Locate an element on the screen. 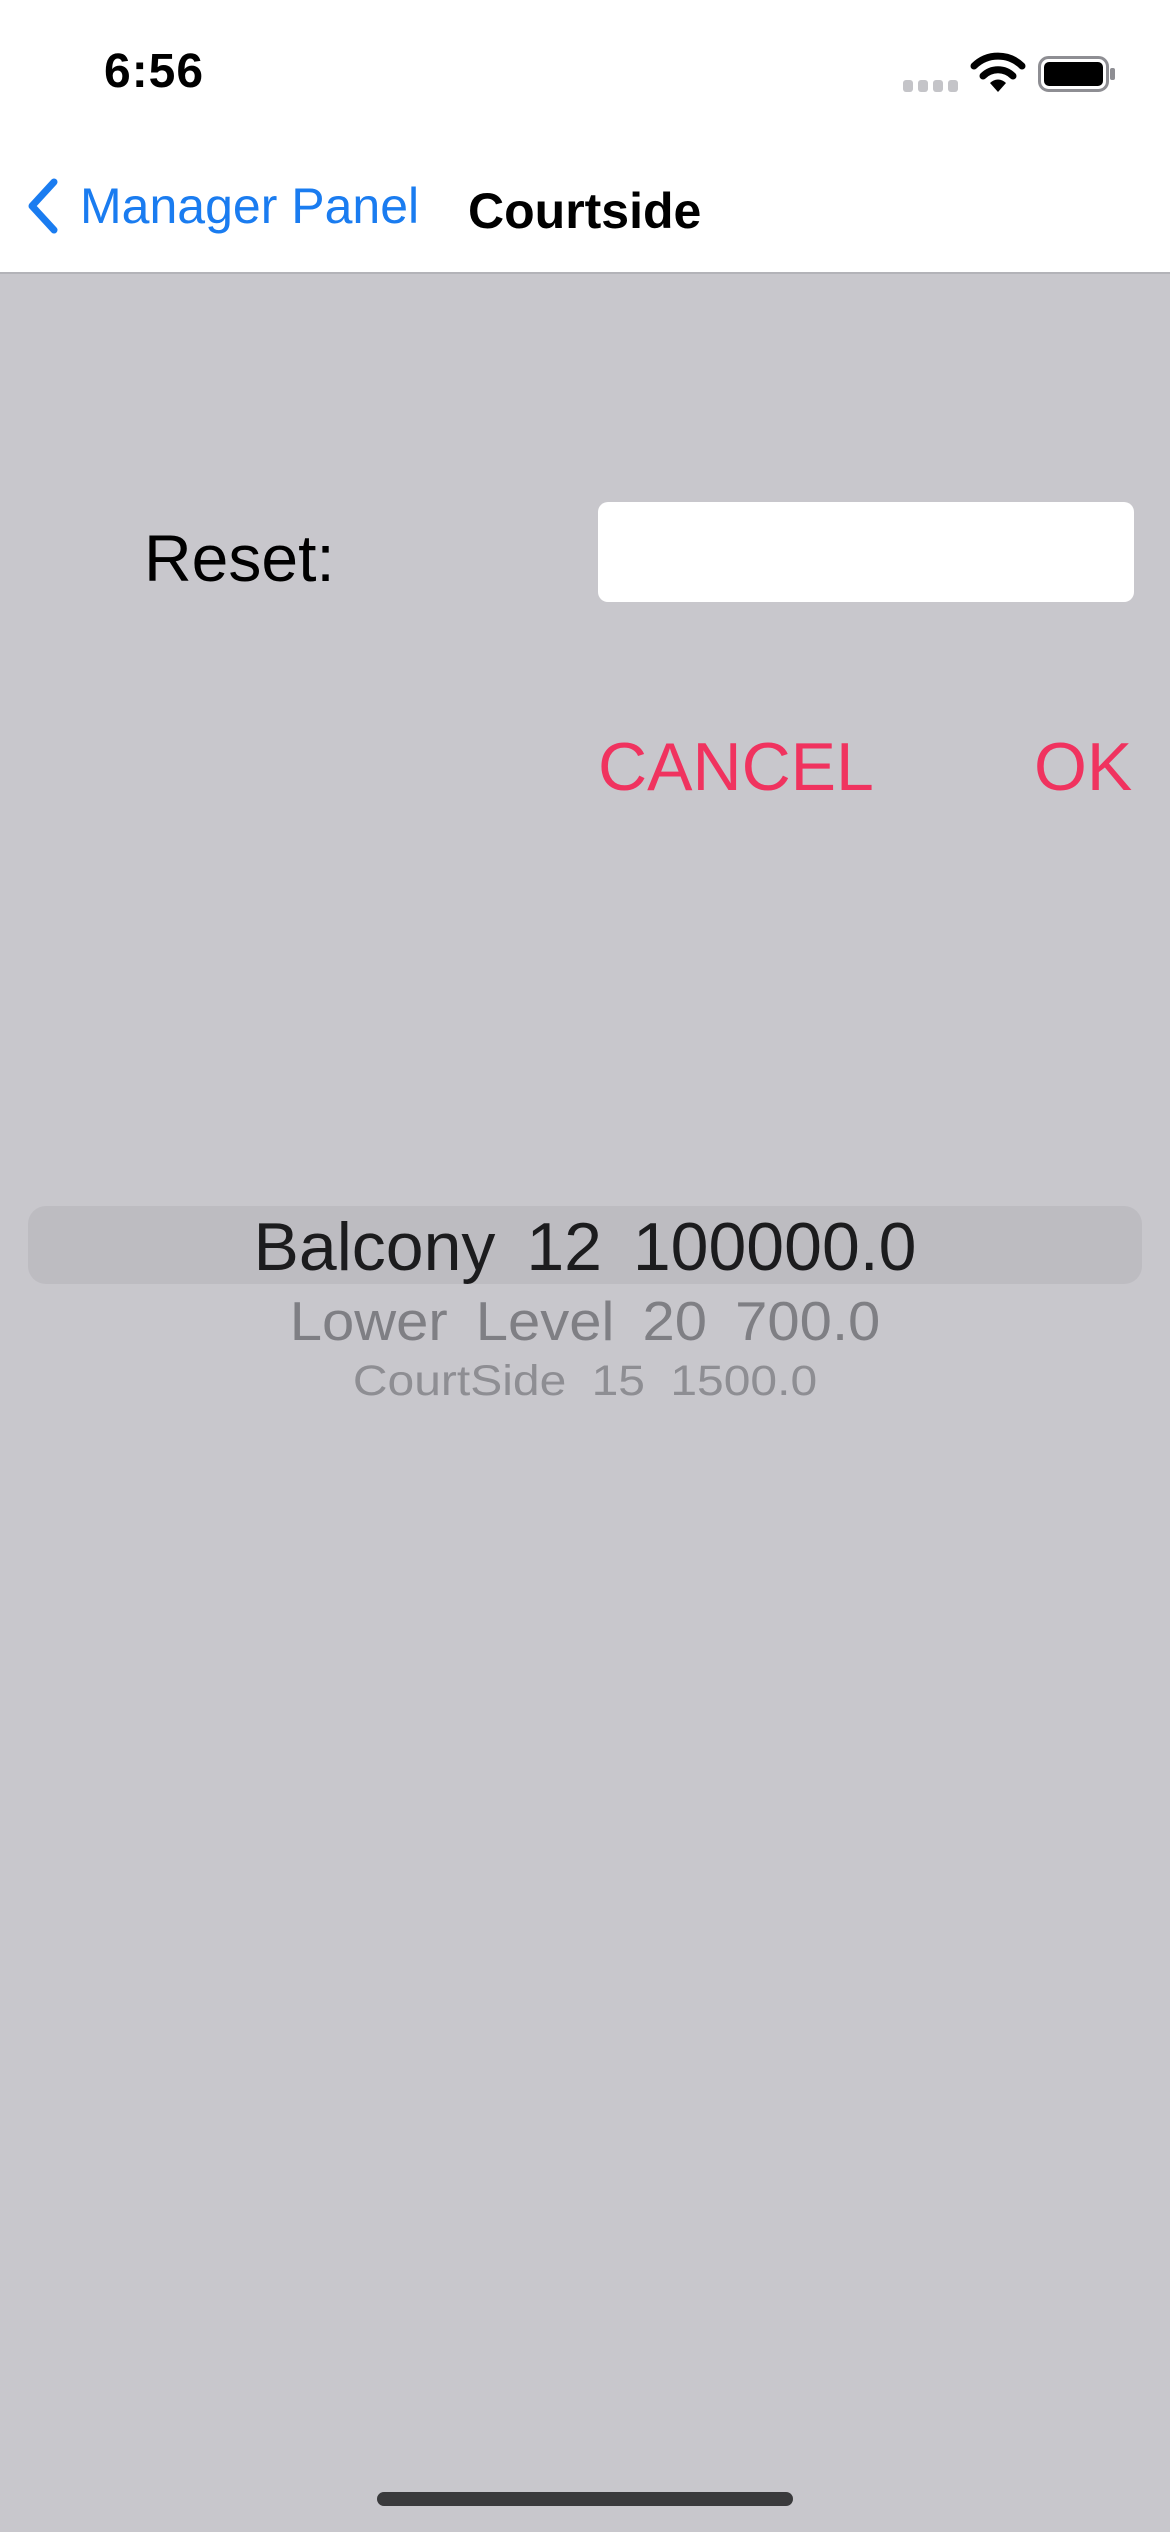 The width and height of the screenshot is (1170, 2532). home-indicator is located at coordinates (585, 2499).